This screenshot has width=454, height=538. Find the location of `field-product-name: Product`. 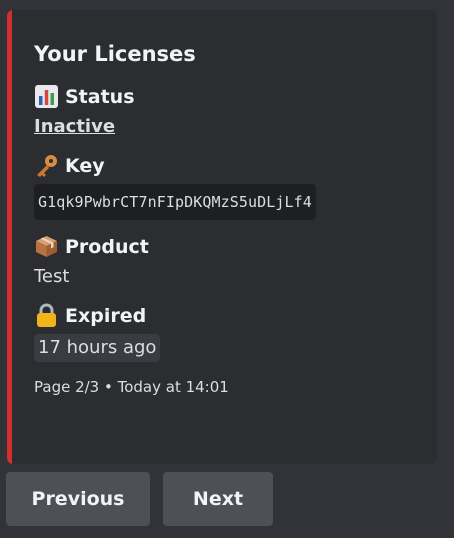

field-product-name: Product is located at coordinates (228, 246).